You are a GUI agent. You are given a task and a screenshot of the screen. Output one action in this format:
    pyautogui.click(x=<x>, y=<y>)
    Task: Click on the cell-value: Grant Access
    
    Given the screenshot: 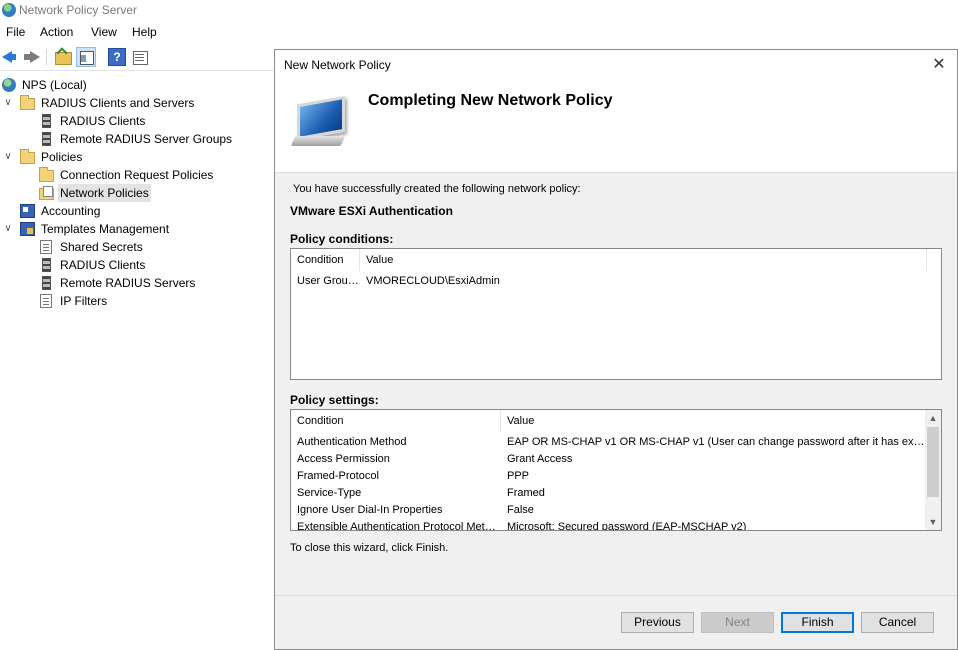 What is the action you would take?
    pyautogui.click(x=540, y=459)
    